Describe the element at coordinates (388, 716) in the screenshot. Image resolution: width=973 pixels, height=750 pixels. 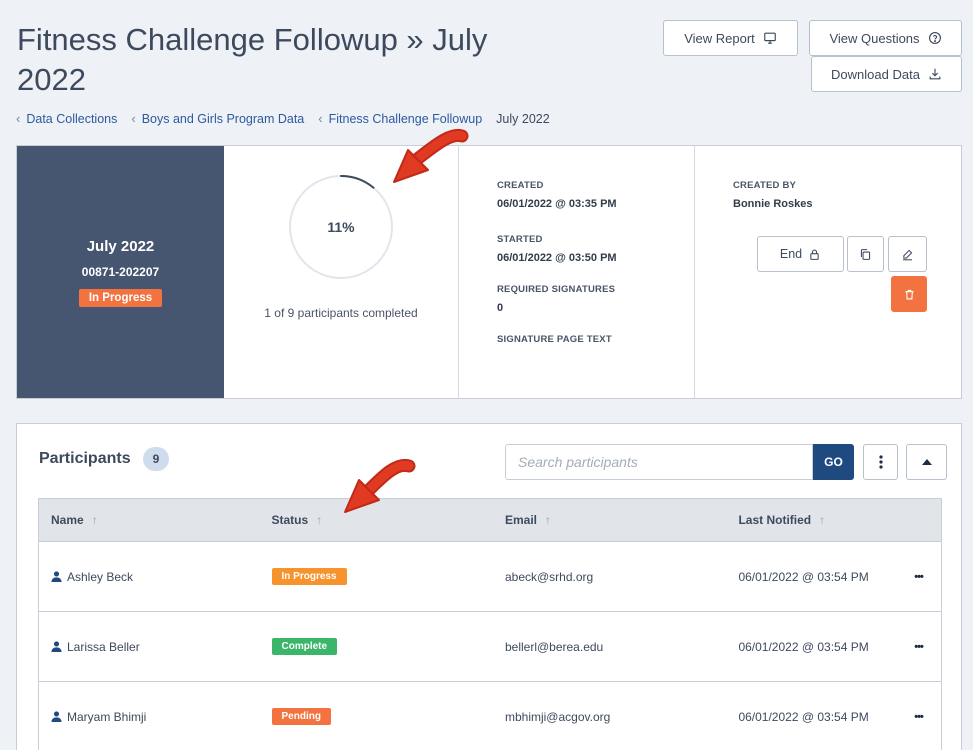
I see `participant-status-cell: Pending` at that location.